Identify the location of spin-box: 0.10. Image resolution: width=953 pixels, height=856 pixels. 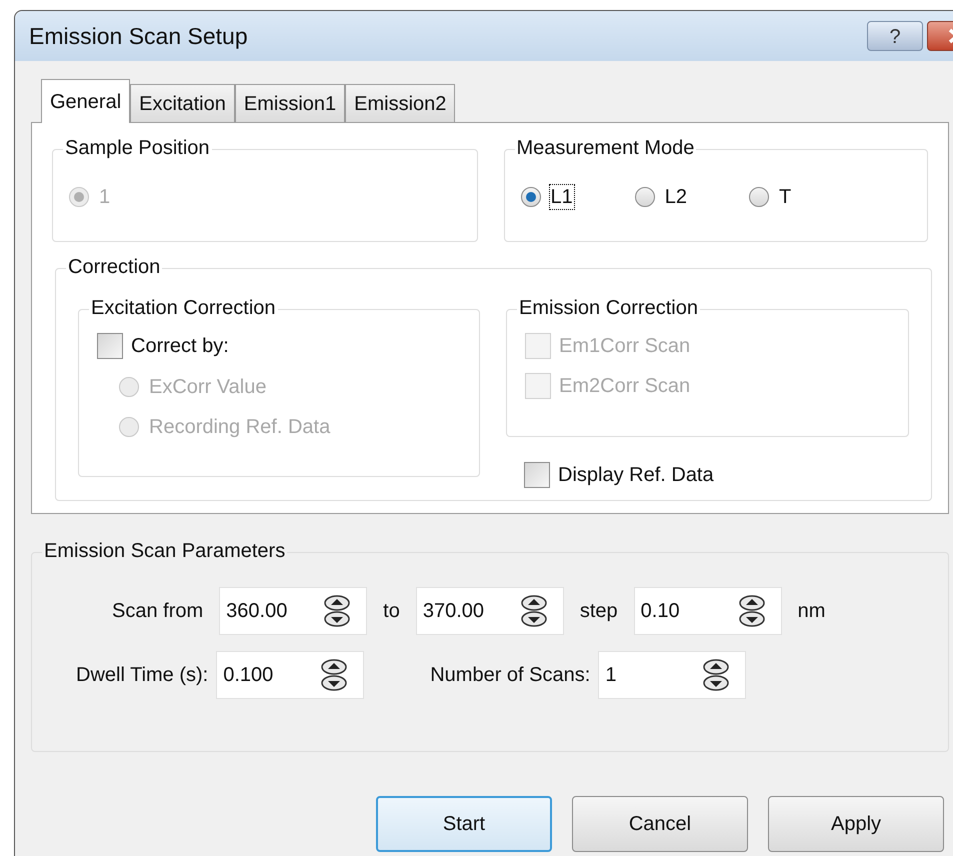
(708, 611).